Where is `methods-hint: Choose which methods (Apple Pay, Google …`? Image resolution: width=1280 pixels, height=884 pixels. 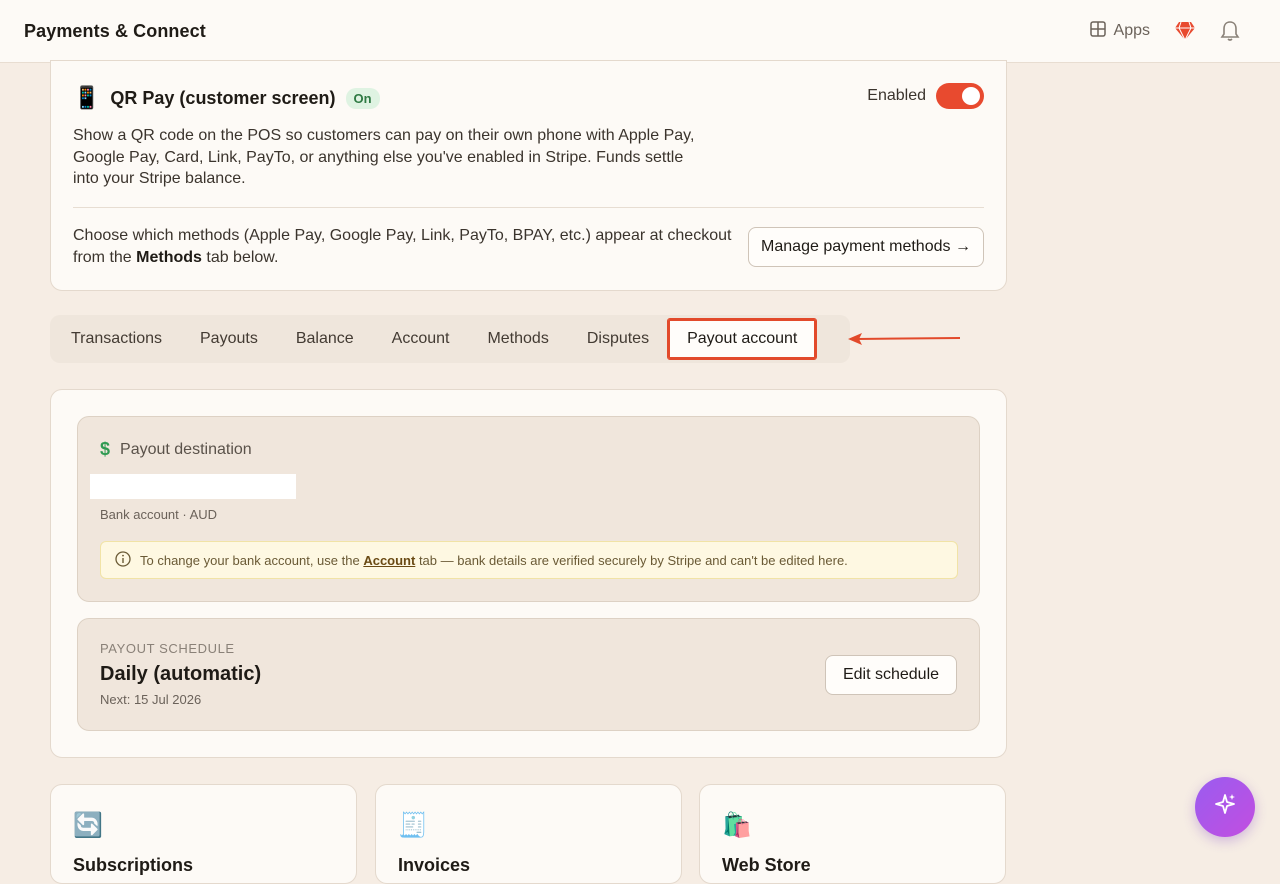
methods-hint: Choose which methods (Apple Pay, Google … is located at coordinates (403, 246).